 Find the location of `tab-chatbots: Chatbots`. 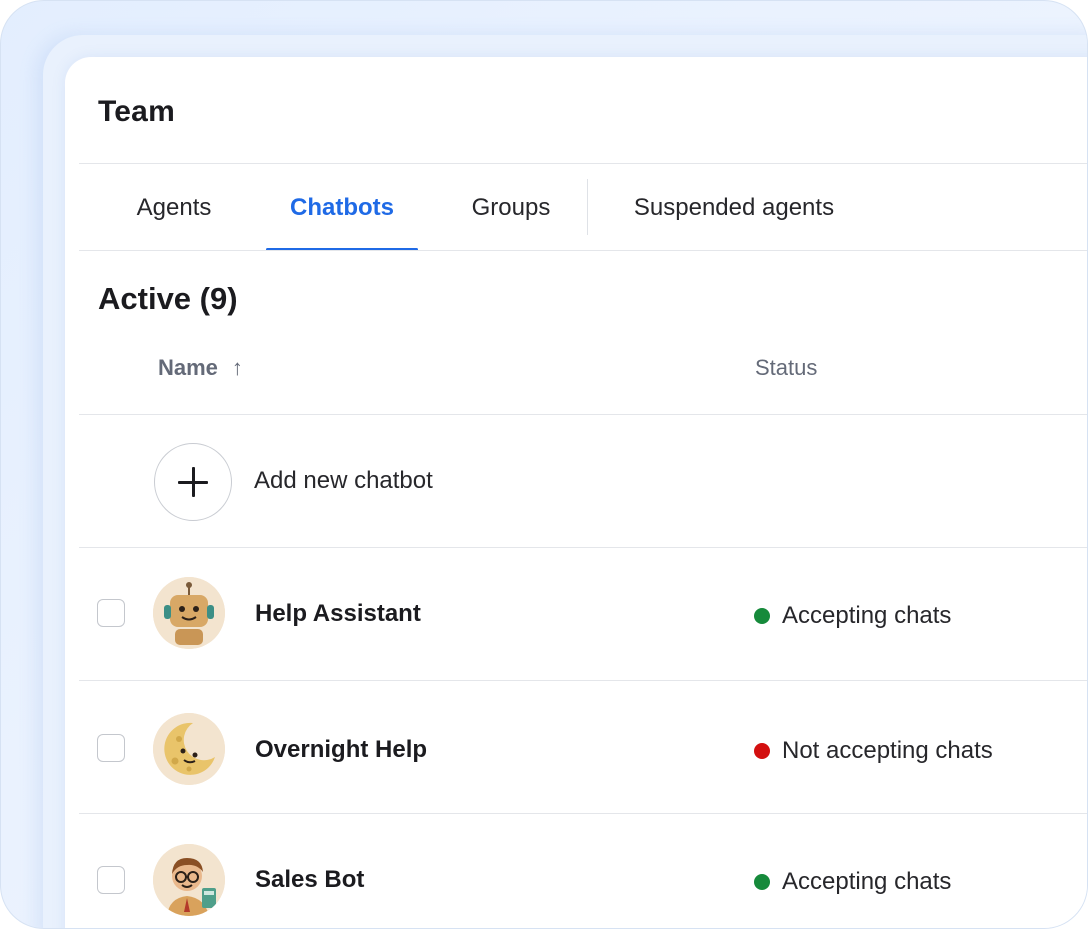

tab-chatbots: Chatbots is located at coordinates (342, 208).